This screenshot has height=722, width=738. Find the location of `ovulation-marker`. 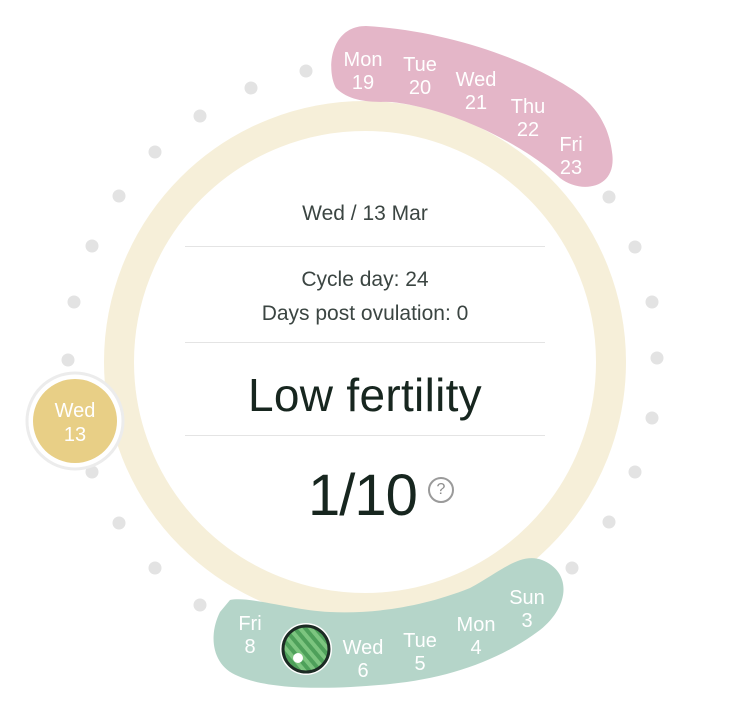

ovulation-marker is located at coordinates (306, 649).